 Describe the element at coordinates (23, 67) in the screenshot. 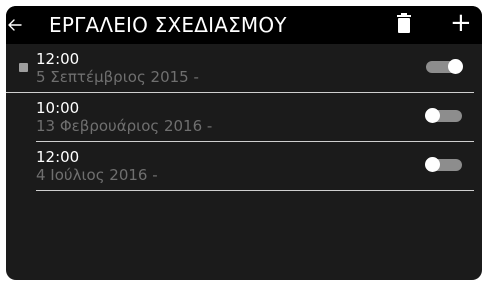

I see `selection-square` at that location.